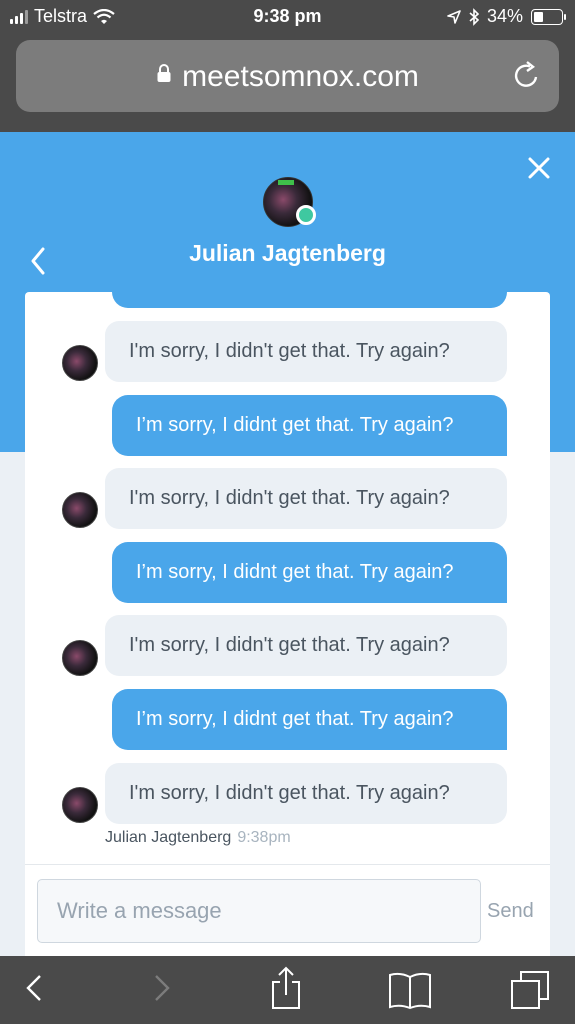  I want to click on status-right-group: 34%, so click(506, 16).